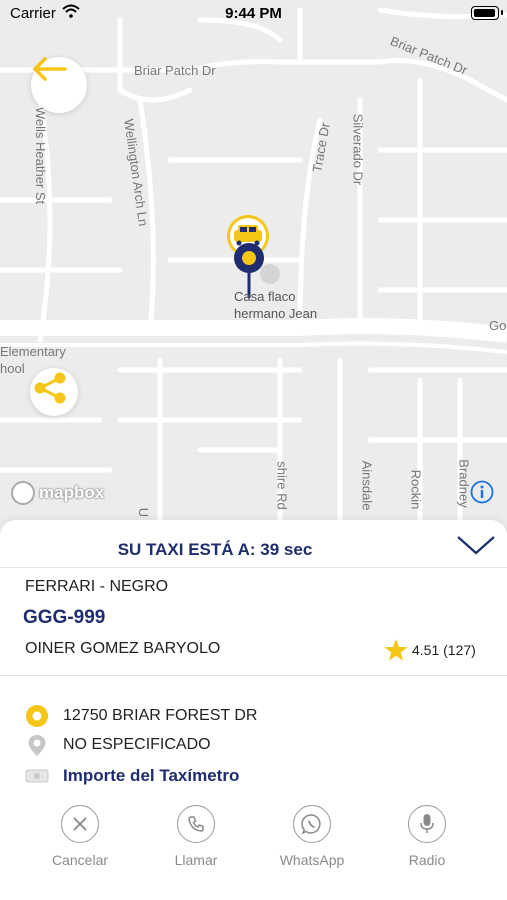 This screenshot has height=900, width=507. What do you see at coordinates (396, 650) in the screenshot?
I see `star-icon` at bounding box center [396, 650].